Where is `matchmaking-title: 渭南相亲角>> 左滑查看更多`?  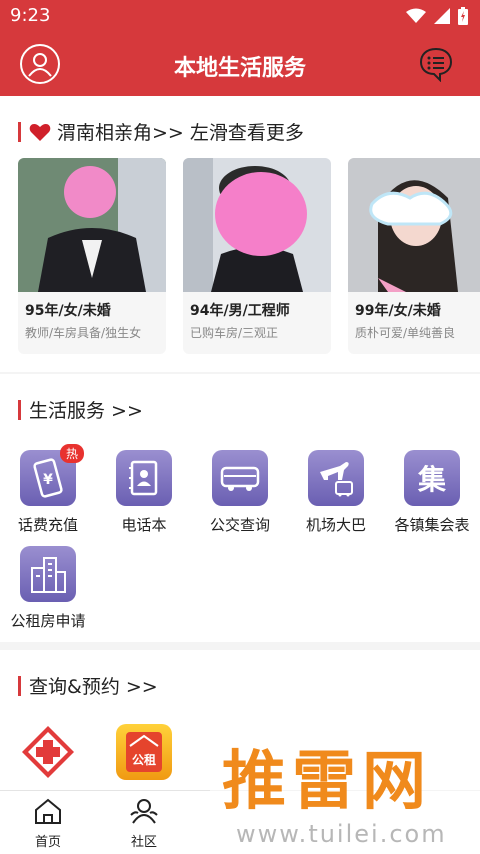
matchmaking-title: 渭南相亲角>> 左滑查看更多 is located at coordinates (161, 131).